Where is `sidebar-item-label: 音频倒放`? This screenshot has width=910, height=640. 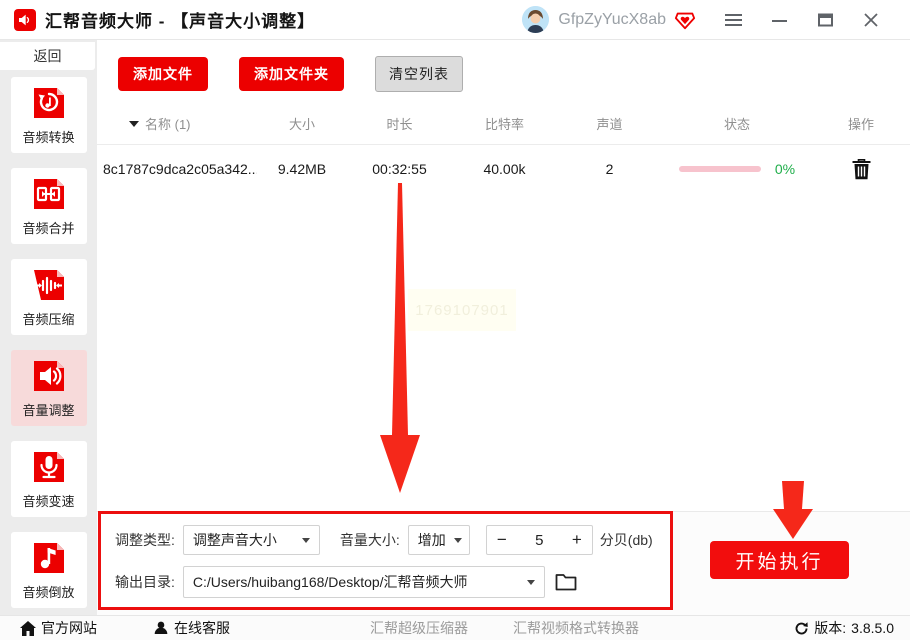
sidebar-item-label: 音频倒放 is located at coordinates (48, 592).